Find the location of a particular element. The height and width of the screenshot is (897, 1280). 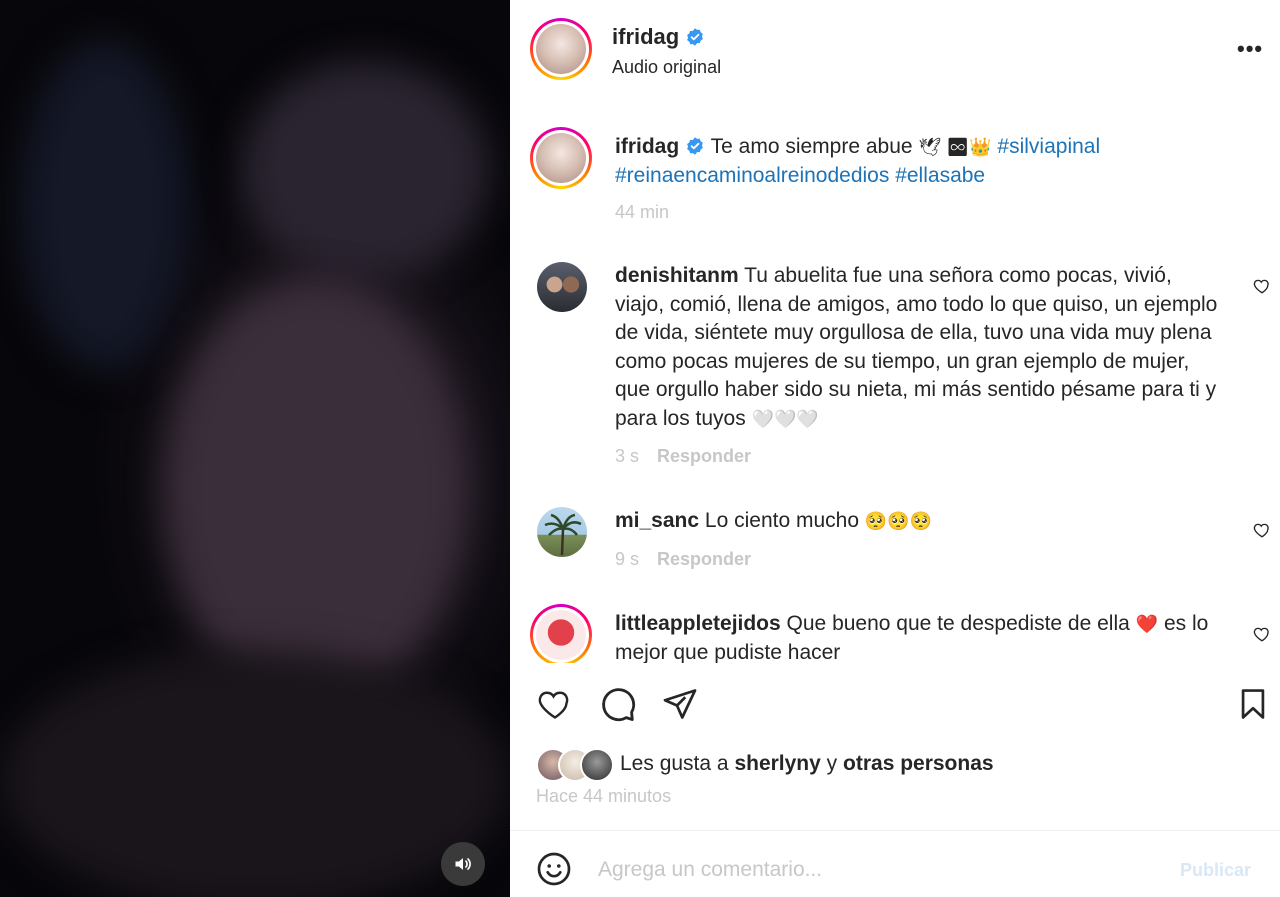

caption-time: 44 min is located at coordinates (642, 212).